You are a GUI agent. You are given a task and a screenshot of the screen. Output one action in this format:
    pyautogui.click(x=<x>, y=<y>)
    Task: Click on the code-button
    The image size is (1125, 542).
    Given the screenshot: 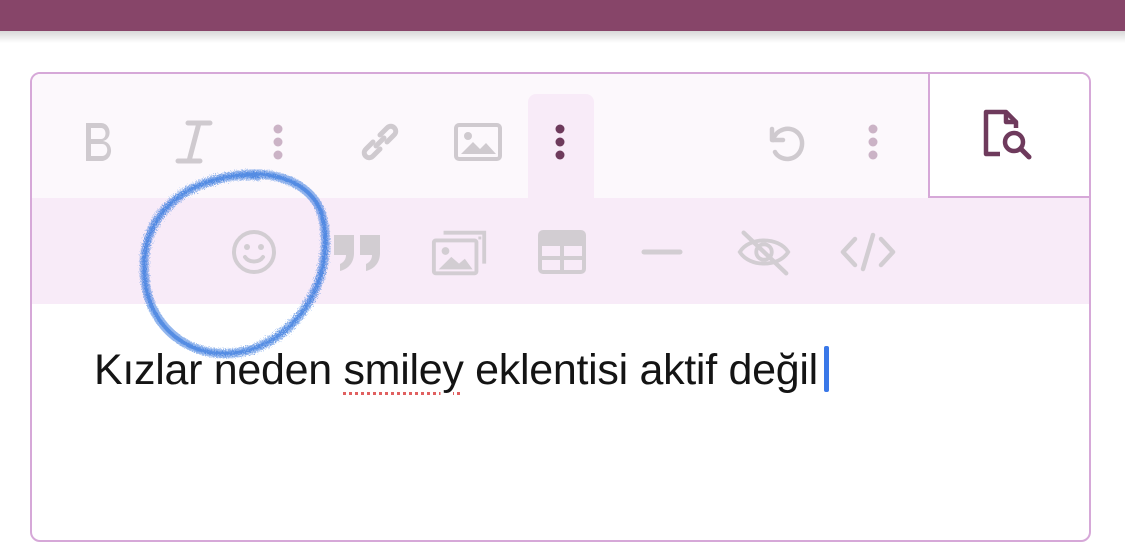 What is the action you would take?
    pyautogui.click(x=868, y=252)
    